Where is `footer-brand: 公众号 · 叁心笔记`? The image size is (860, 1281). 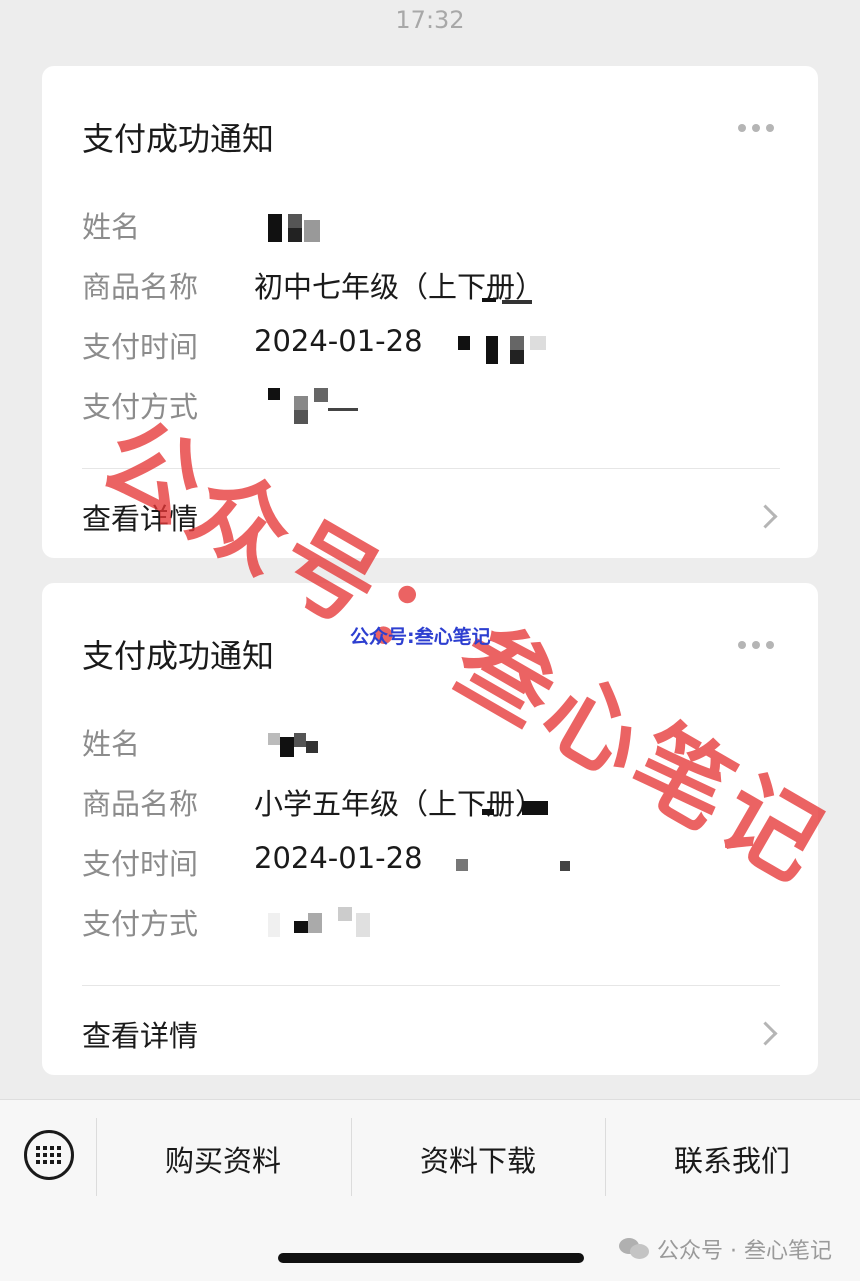
footer-brand: 公众号 · 叁心笔记 is located at coordinates (725, 1249).